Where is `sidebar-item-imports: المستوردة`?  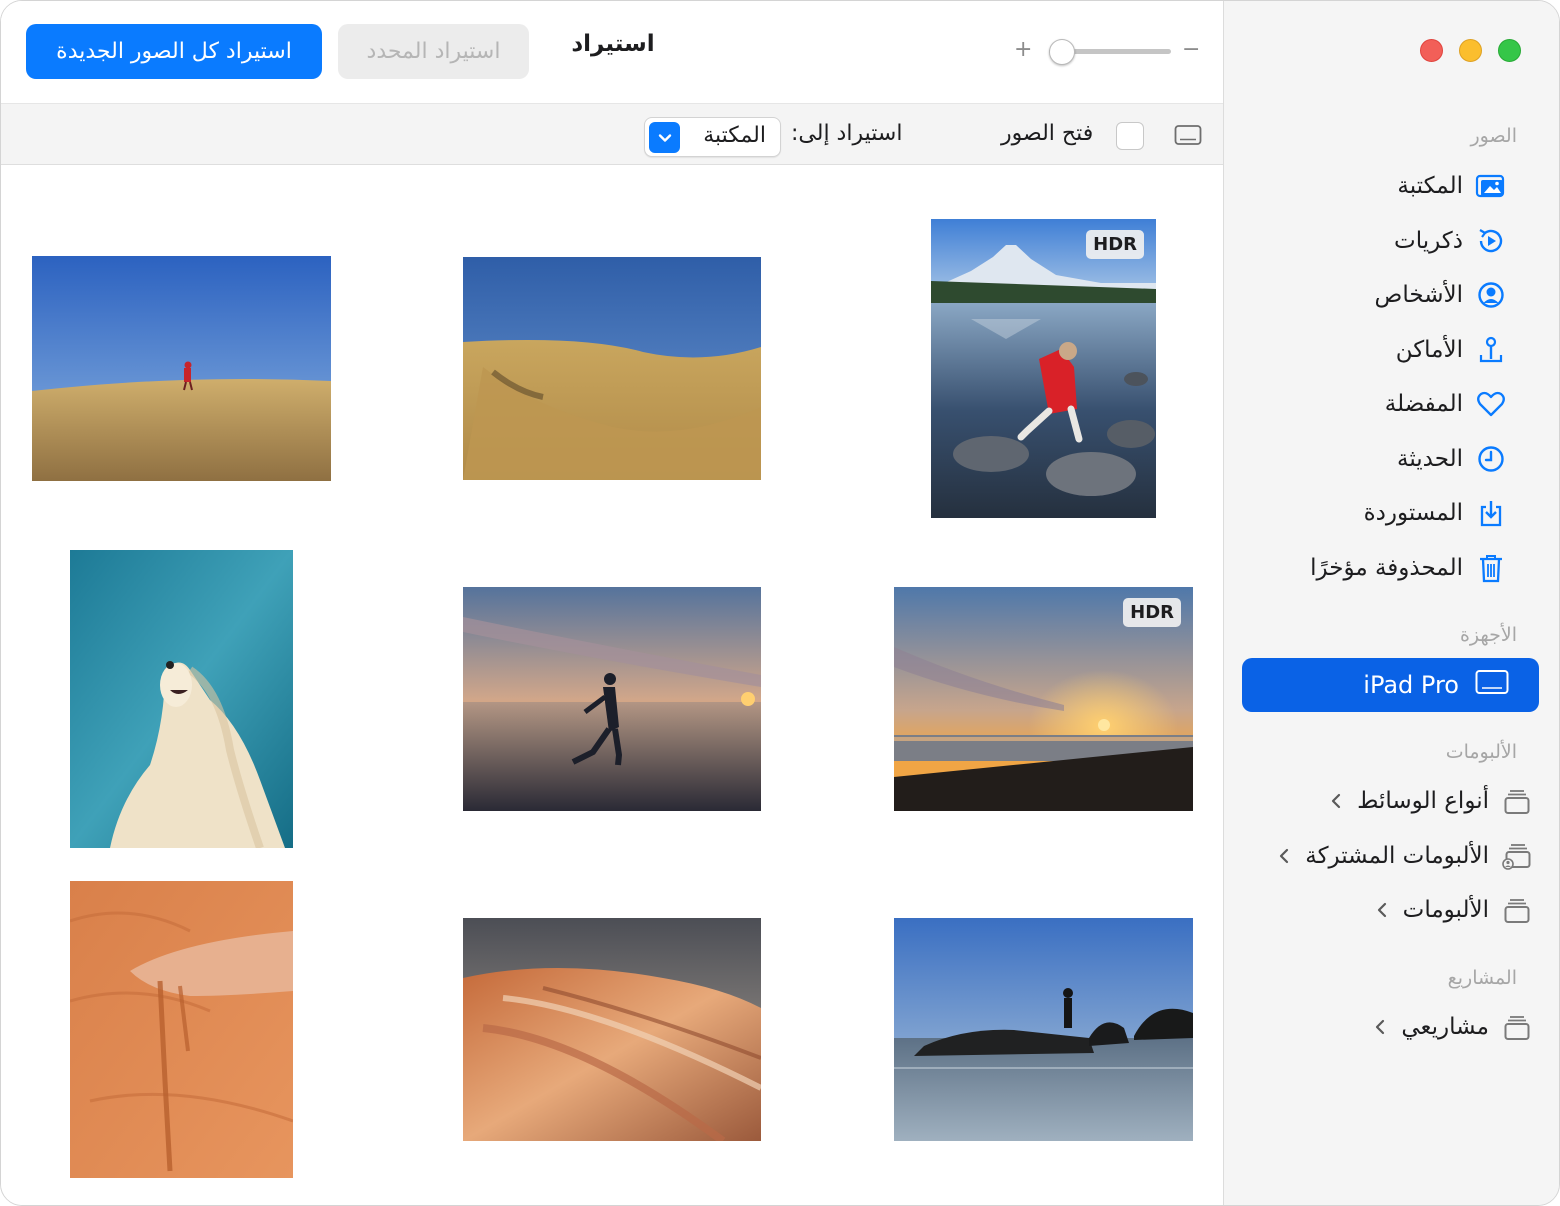
sidebar-item-imports: المستوردة is located at coordinates (1435, 513).